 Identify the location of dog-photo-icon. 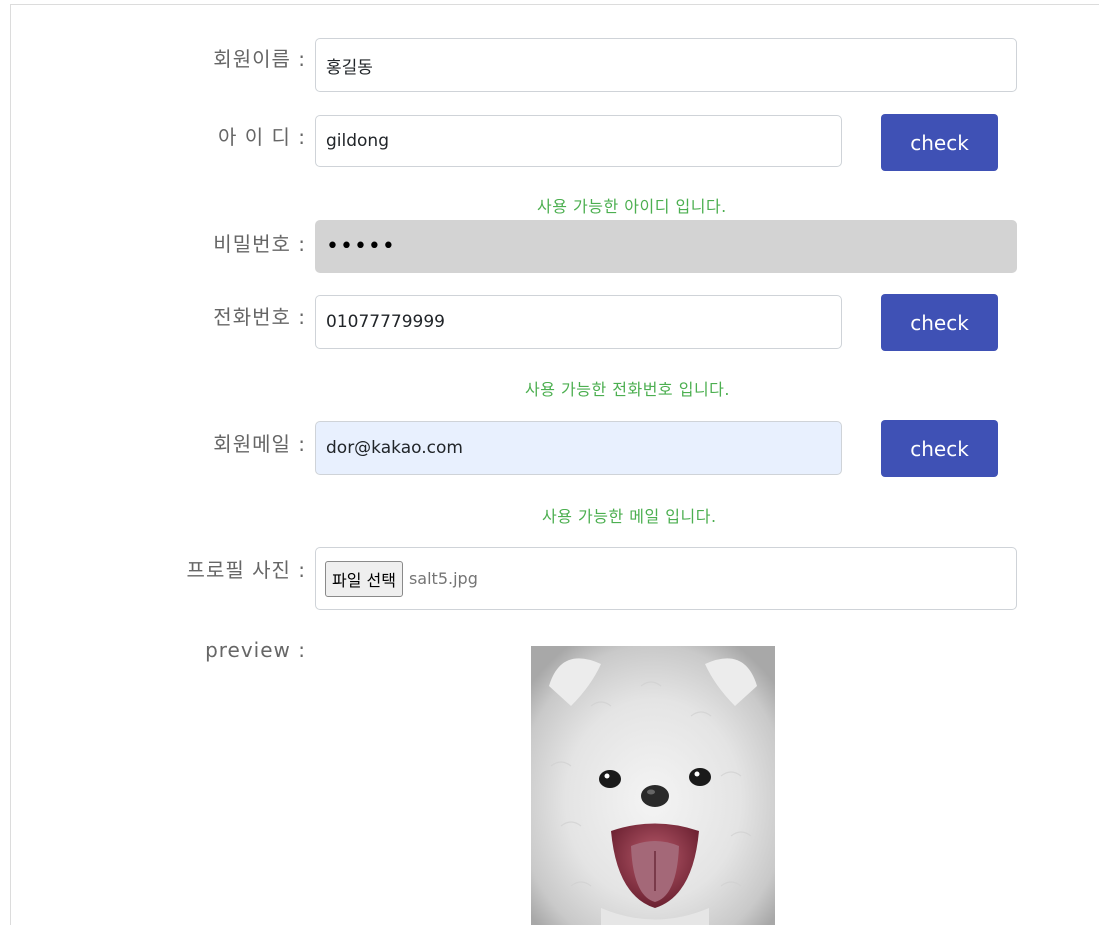
(653, 785).